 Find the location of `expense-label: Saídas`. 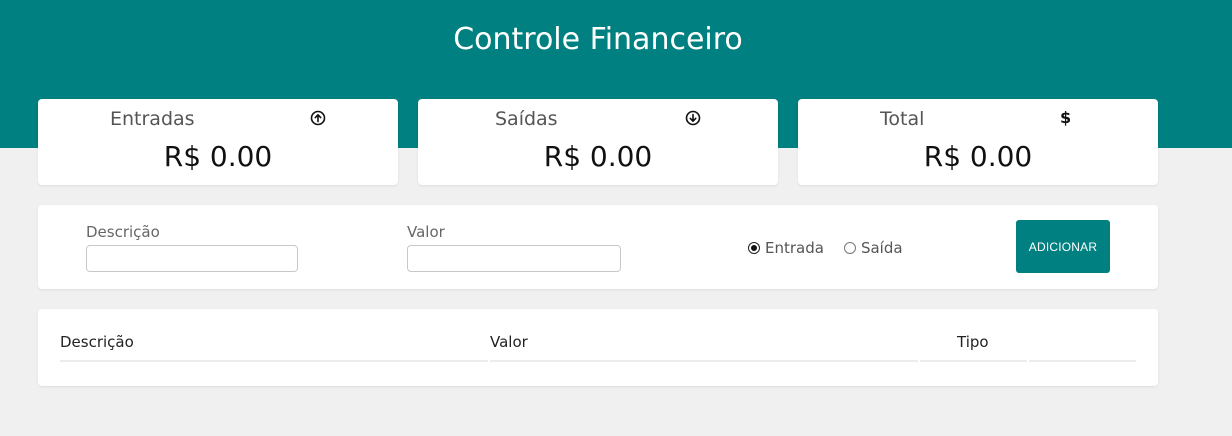

expense-label: Saídas is located at coordinates (526, 119).